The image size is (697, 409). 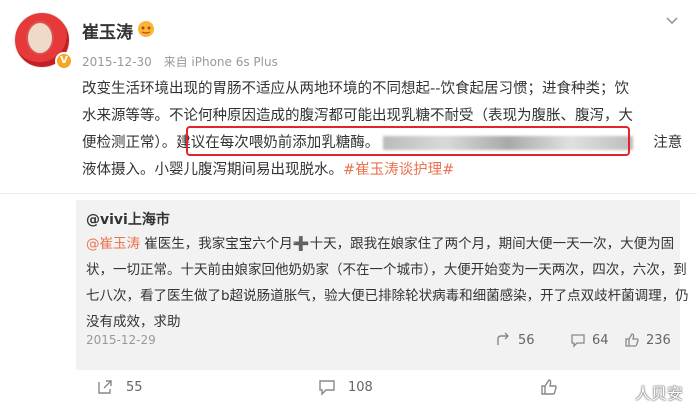 I want to click on comment-button: 108, so click(x=345, y=387).